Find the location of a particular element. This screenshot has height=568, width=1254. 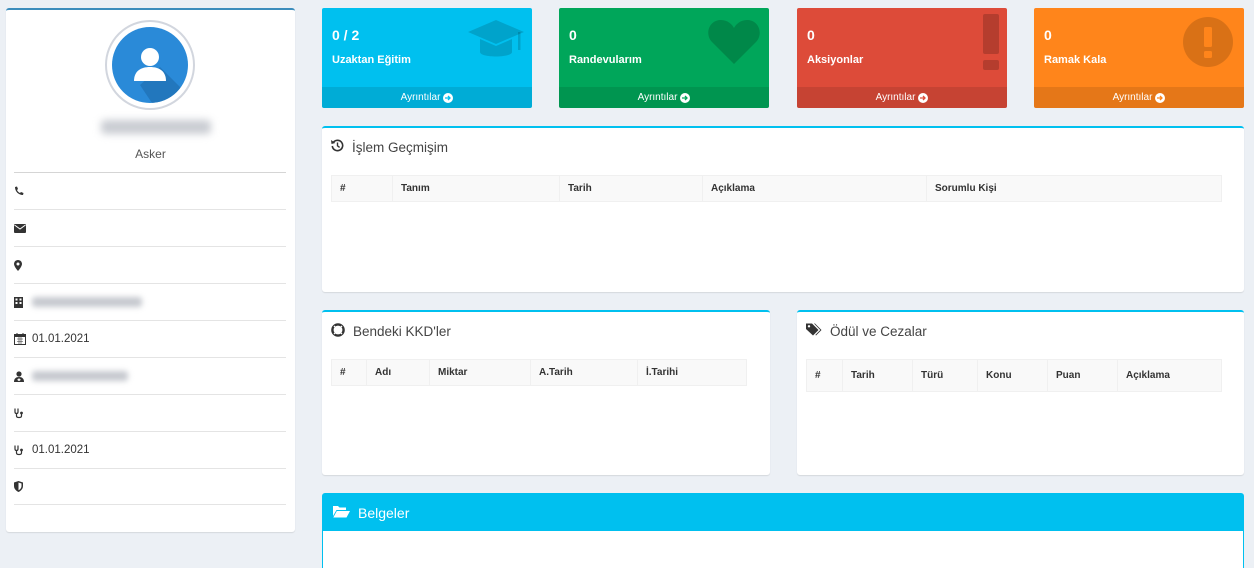

info-address is located at coordinates (150, 264).